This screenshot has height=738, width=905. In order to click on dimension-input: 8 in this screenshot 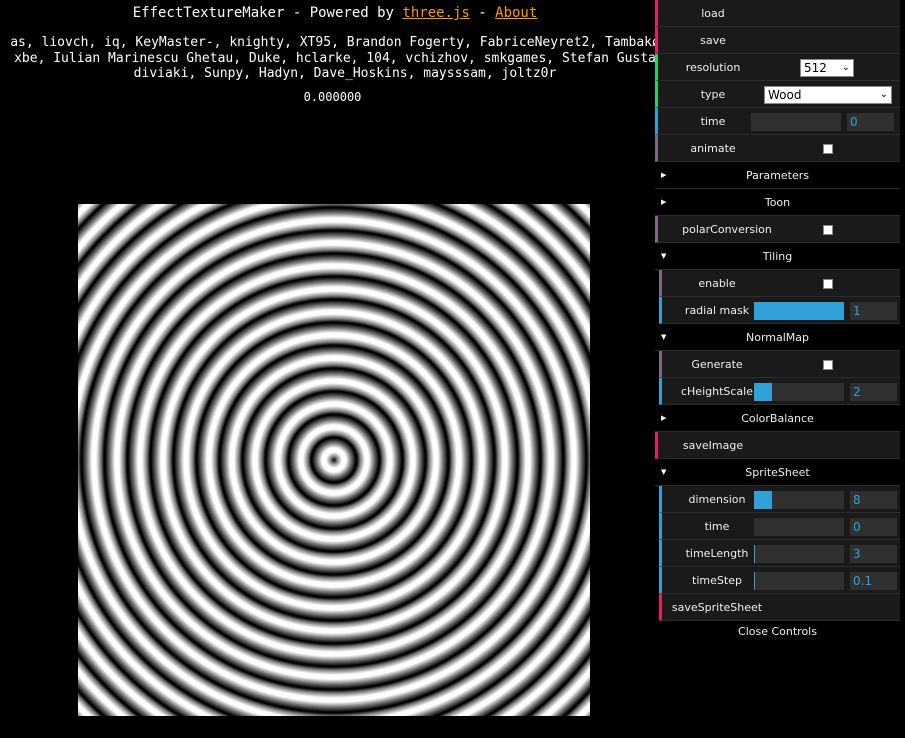, I will do `click(873, 500)`.